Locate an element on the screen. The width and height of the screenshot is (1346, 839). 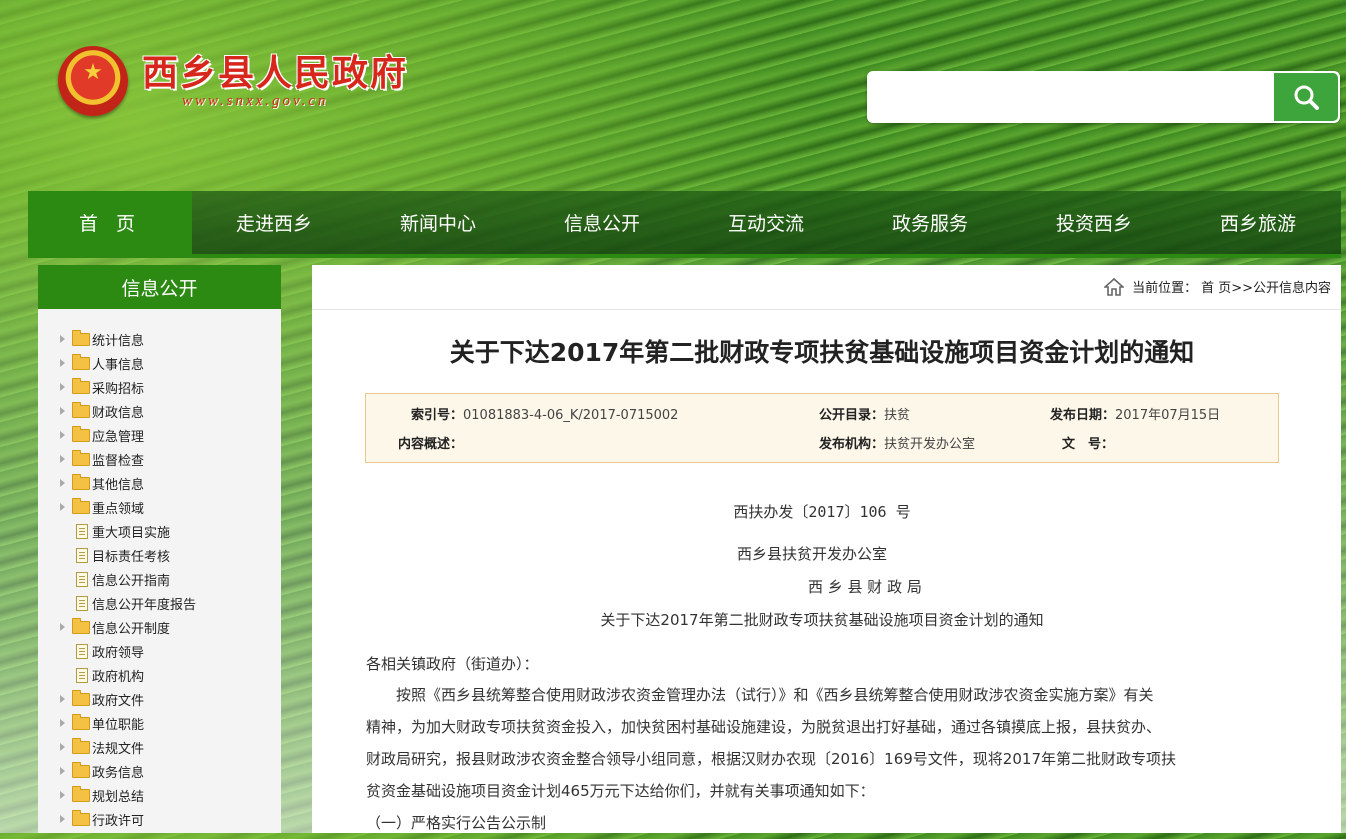
sidebar-item-label: 政府机构 is located at coordinates (118, 677).